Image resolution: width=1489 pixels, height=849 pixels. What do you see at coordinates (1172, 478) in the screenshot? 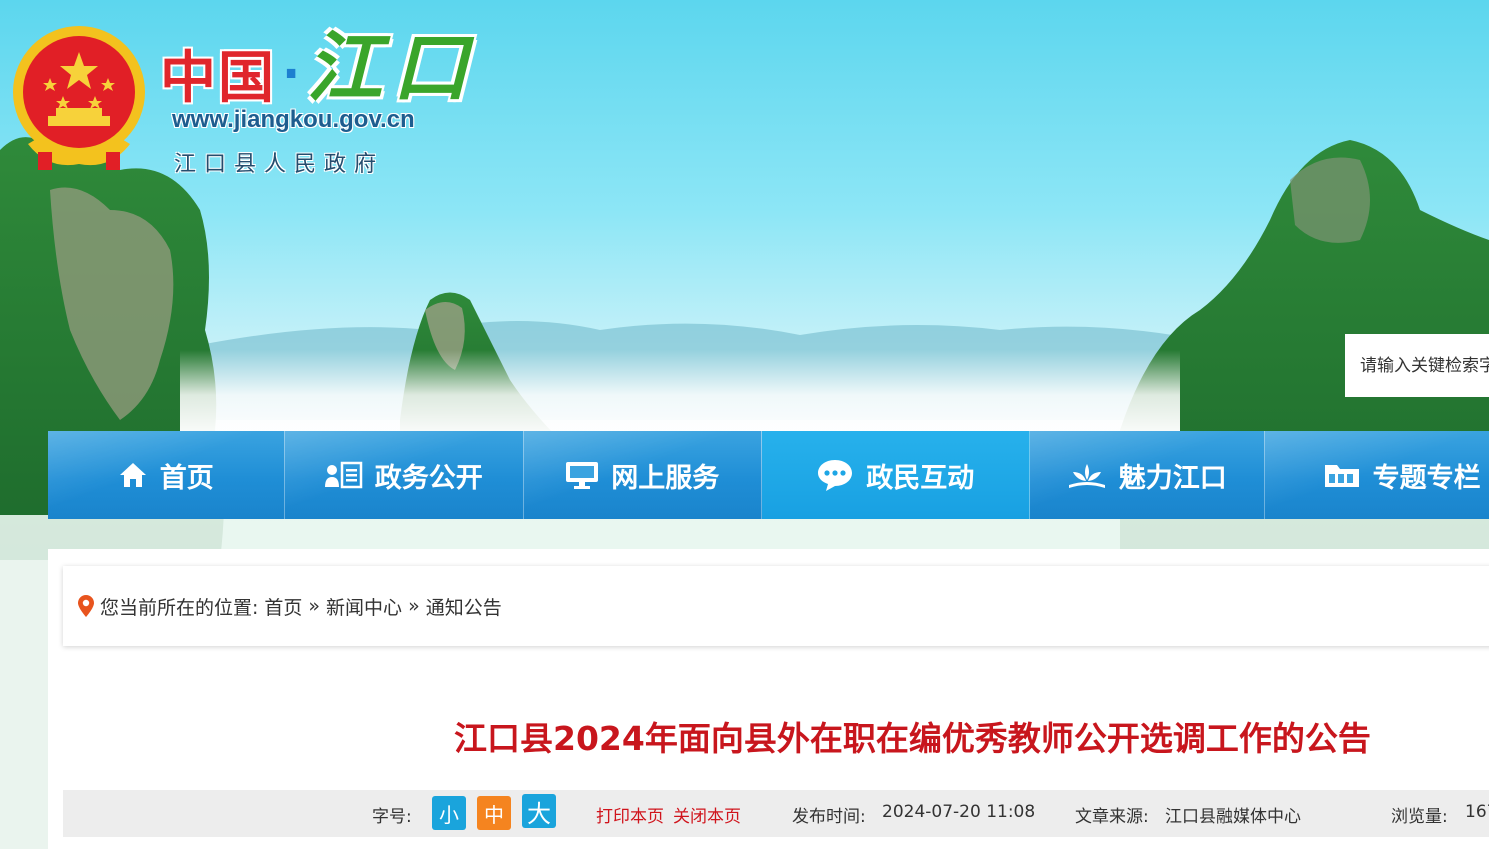
I see `nav-label-charming-jiangkou: 魅力江口` at bounding box center [1172, 478].